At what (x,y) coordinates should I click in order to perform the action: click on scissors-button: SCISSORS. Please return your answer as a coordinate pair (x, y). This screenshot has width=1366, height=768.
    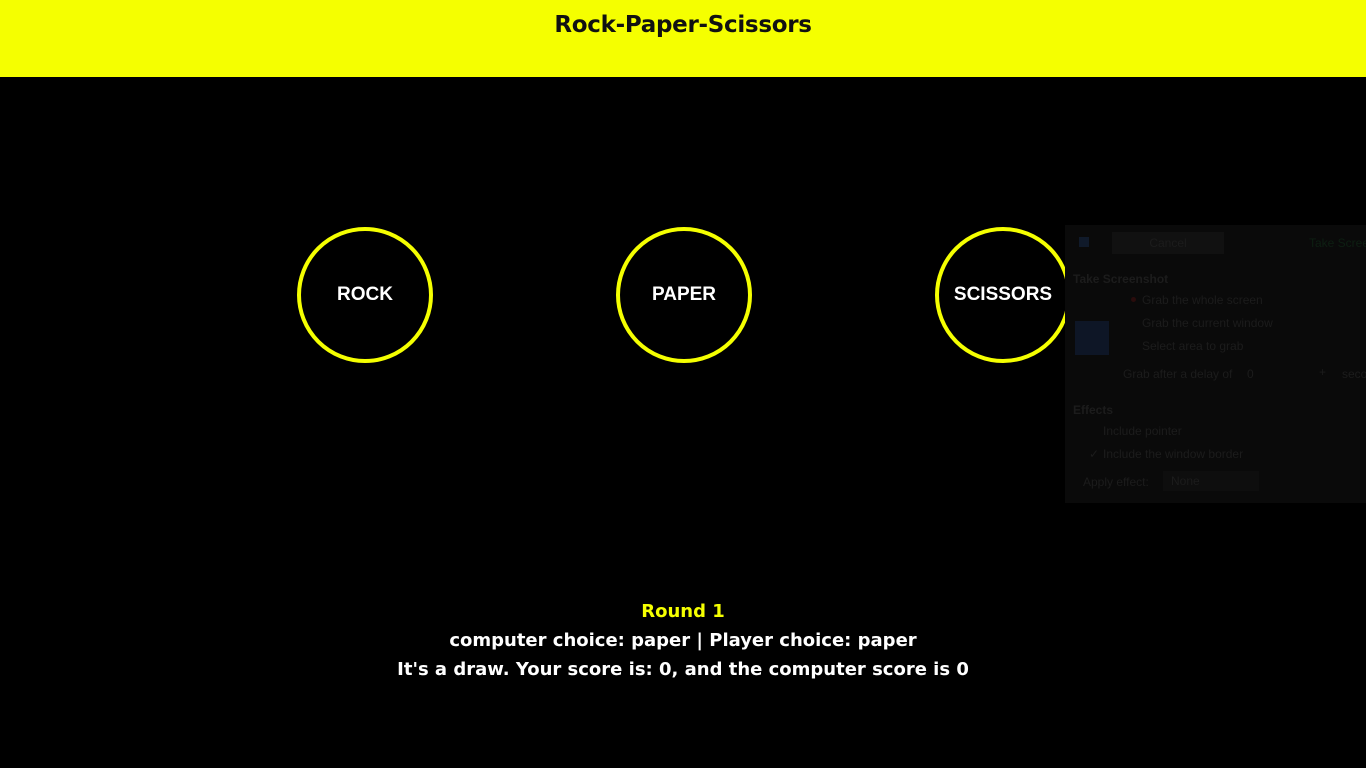
    Looking at the image, I should click on (1003, 295).